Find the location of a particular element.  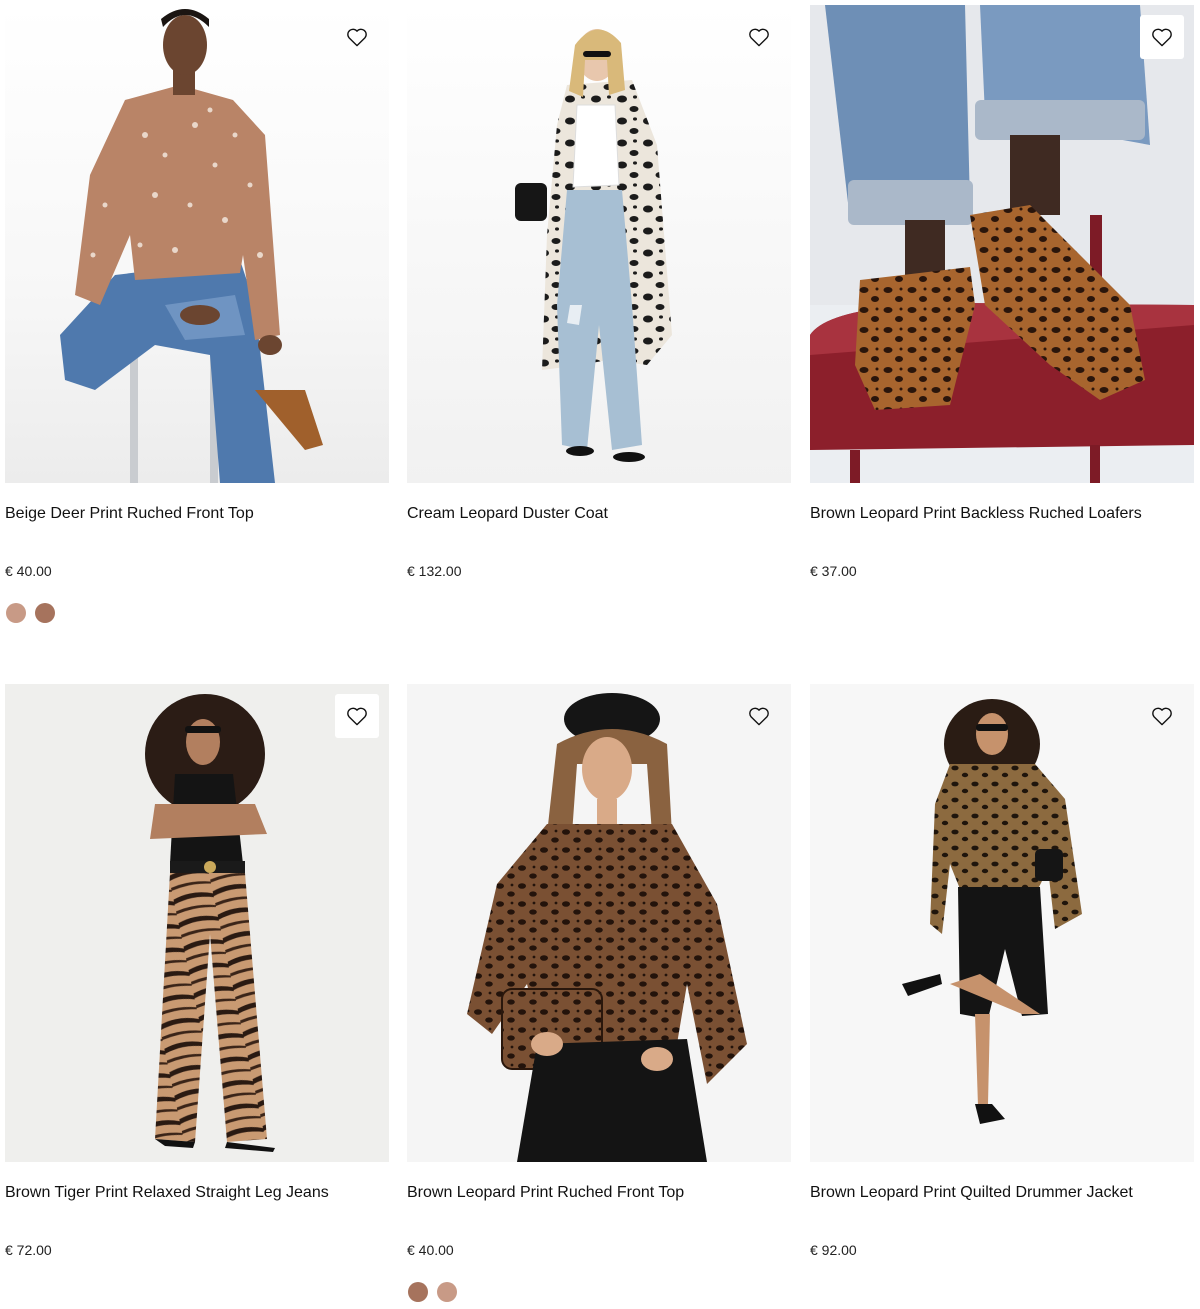

product-price: € 132.00 is located at coordinates (434, 571).